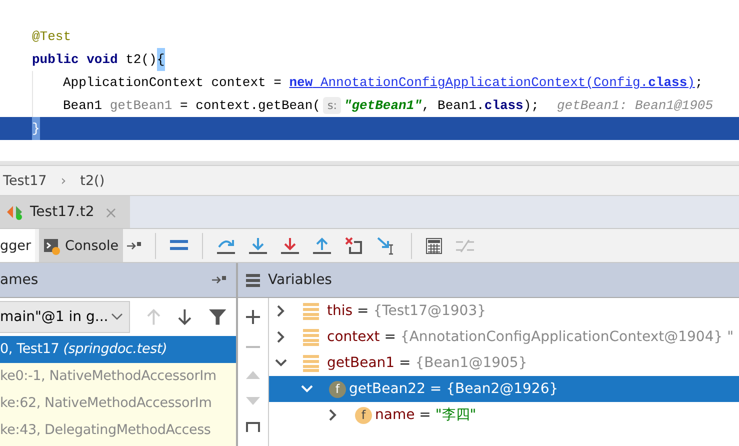  Describe the element at coordinates (118, 349) in the screenshot. I see `frame-item: 0, Test17 (springdoc.test)` at that location.